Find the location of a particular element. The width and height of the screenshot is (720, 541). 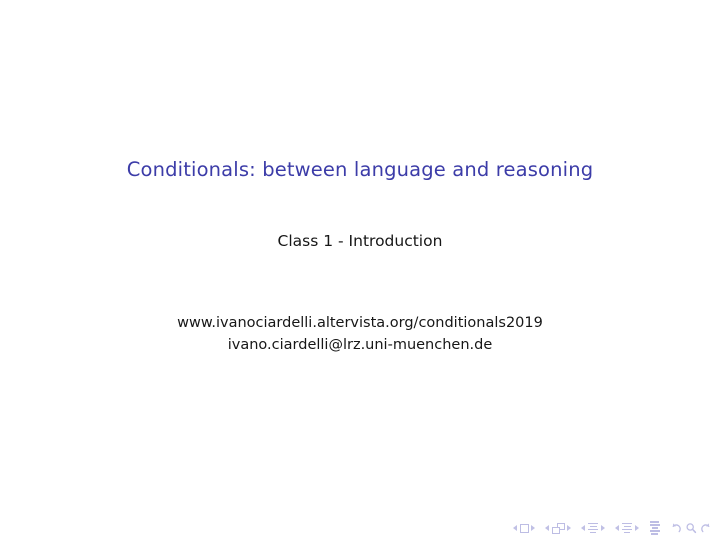

email-address: ivano.ciardelli@lrz.uni-muenchen.de is located at coordinates (360, 345).